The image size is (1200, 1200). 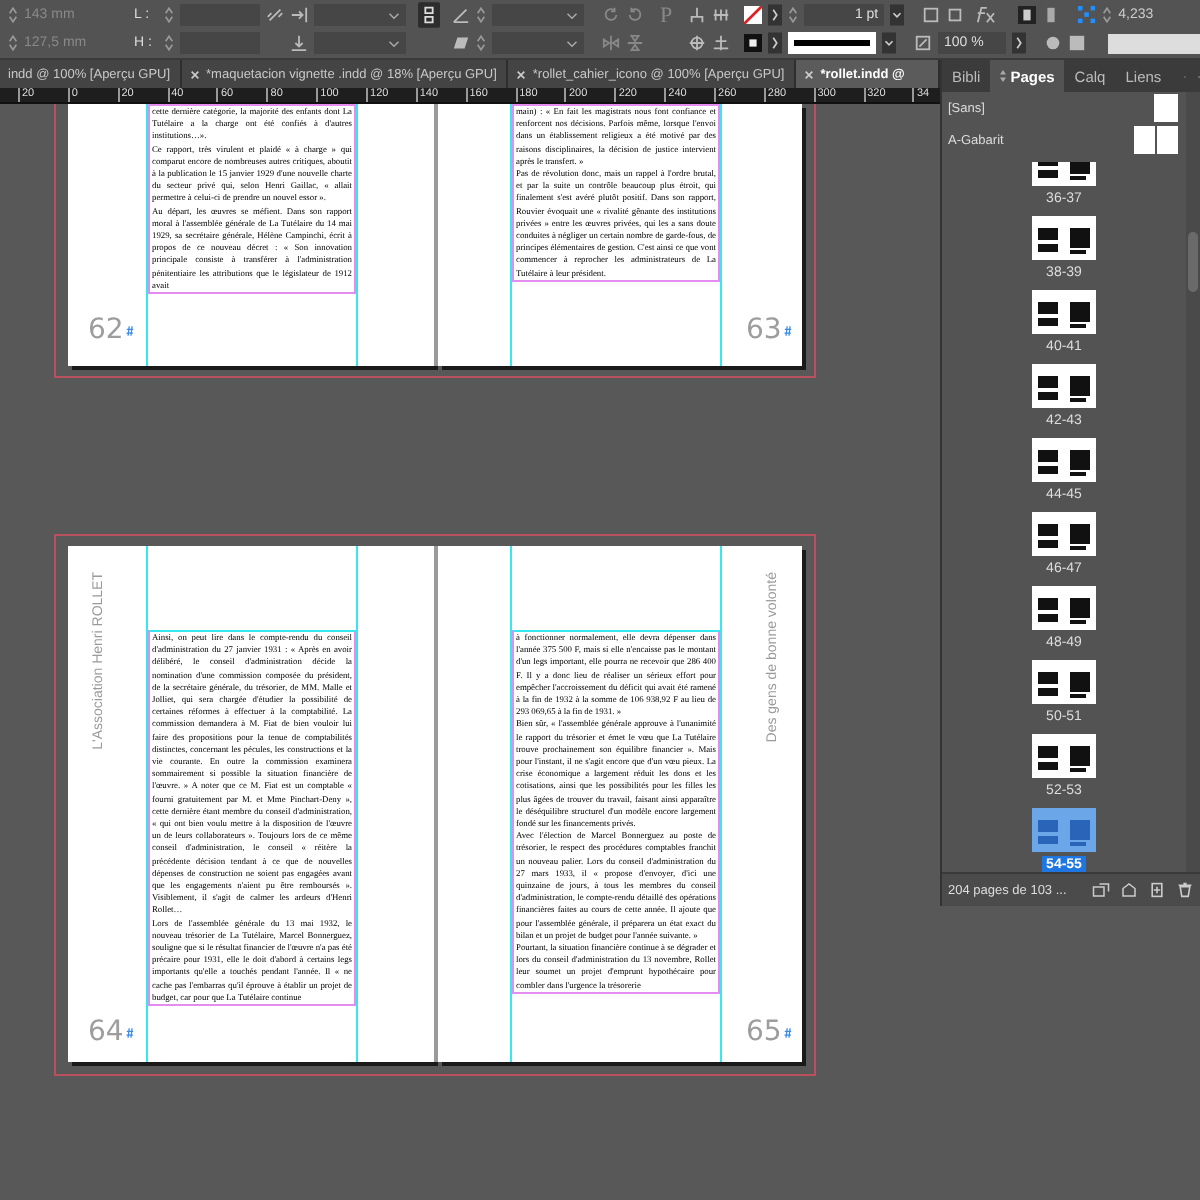 What do you see at coordinates (1185, 890) in the screenshot?
I see `trash-icon` at bounding box center [1185, 890].